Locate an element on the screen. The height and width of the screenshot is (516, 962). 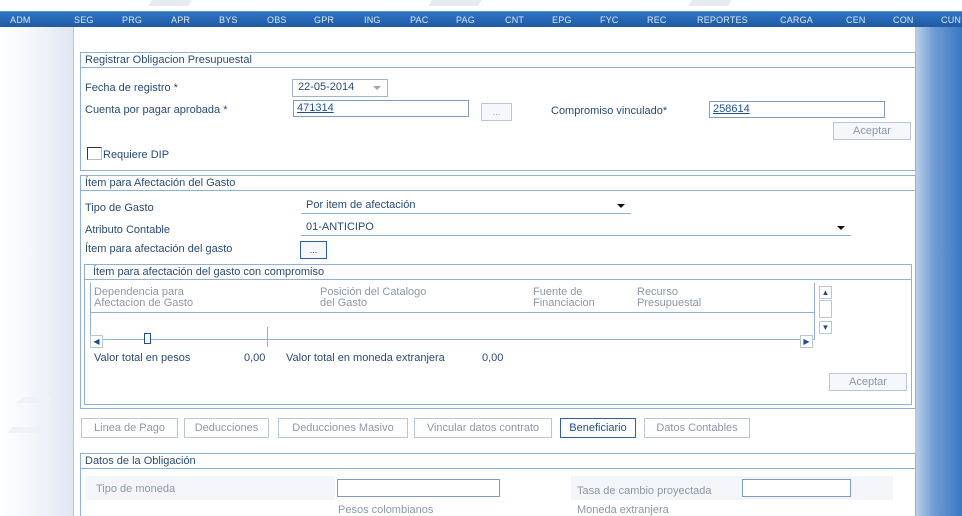
menu-item-cnt: CNT is located at coordinates (514, 19).